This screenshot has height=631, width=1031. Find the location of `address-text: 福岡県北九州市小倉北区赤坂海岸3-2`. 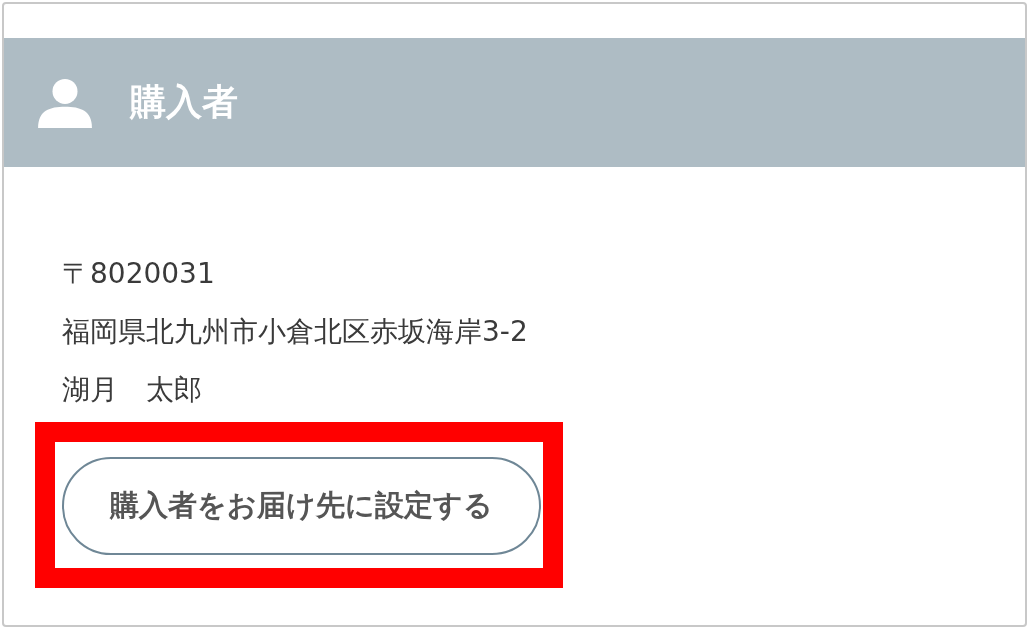

address-text: 福岡県北九州市小倉北区赤坂海岸3-2 is located at coordinates (295, 332).